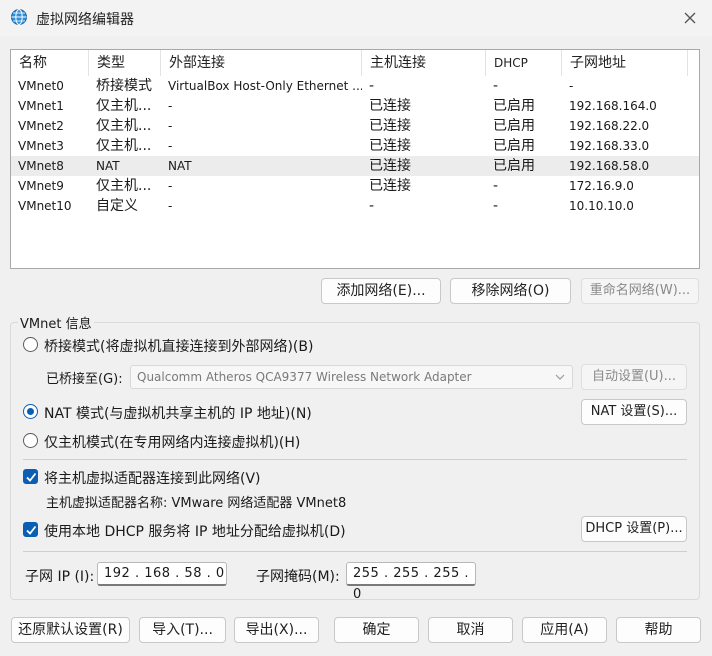  I want to click on column-header-type: 类型, so click(125, 63).